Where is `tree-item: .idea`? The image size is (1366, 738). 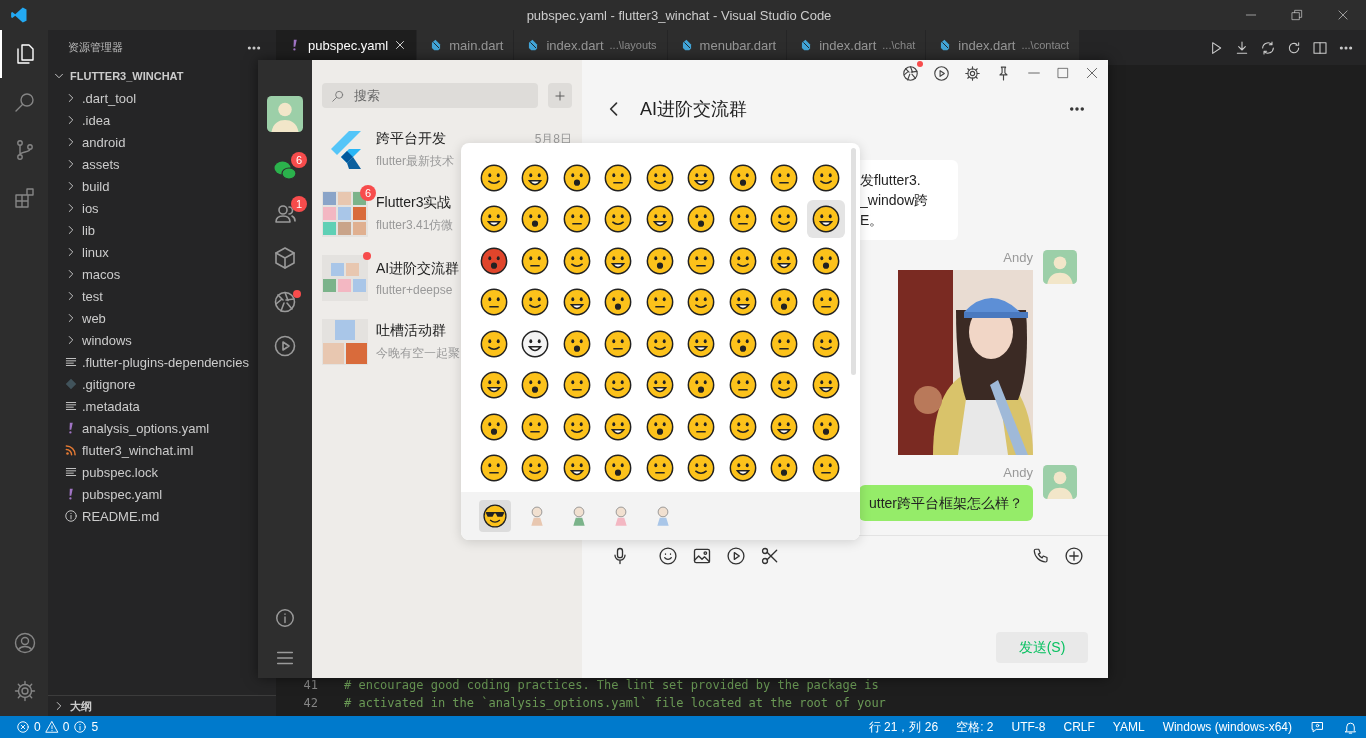
tree-item: .idea is located at coordinates (81, 120).